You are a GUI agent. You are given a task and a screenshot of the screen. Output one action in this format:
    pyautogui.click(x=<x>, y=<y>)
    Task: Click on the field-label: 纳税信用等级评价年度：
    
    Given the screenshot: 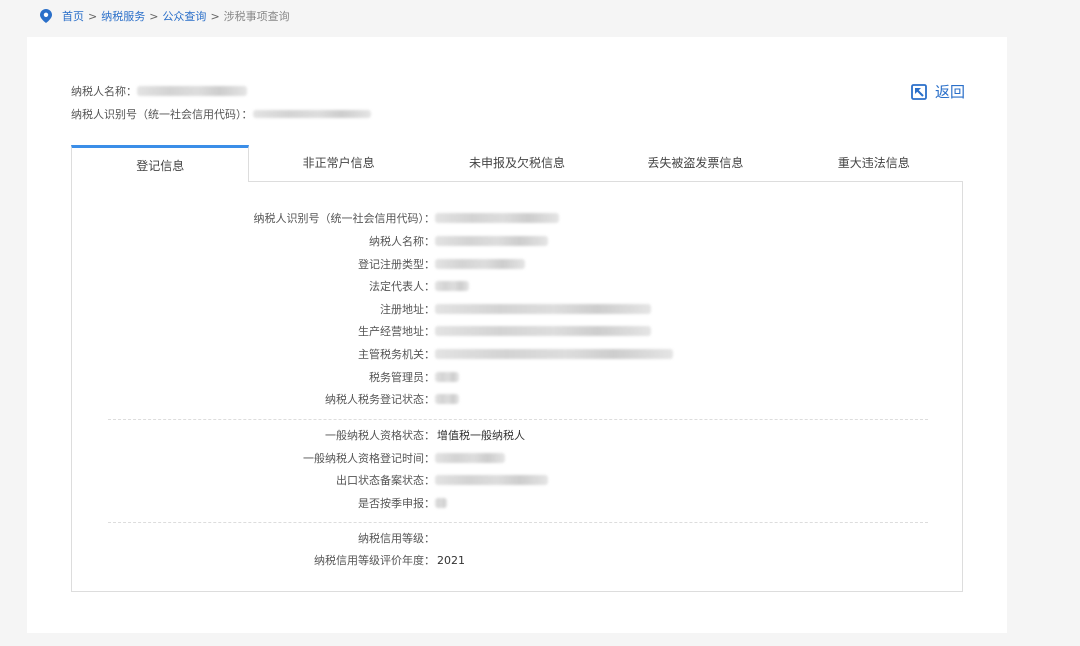 What is the action you would take?
    pyautogui.click(x=374, y=560)
    